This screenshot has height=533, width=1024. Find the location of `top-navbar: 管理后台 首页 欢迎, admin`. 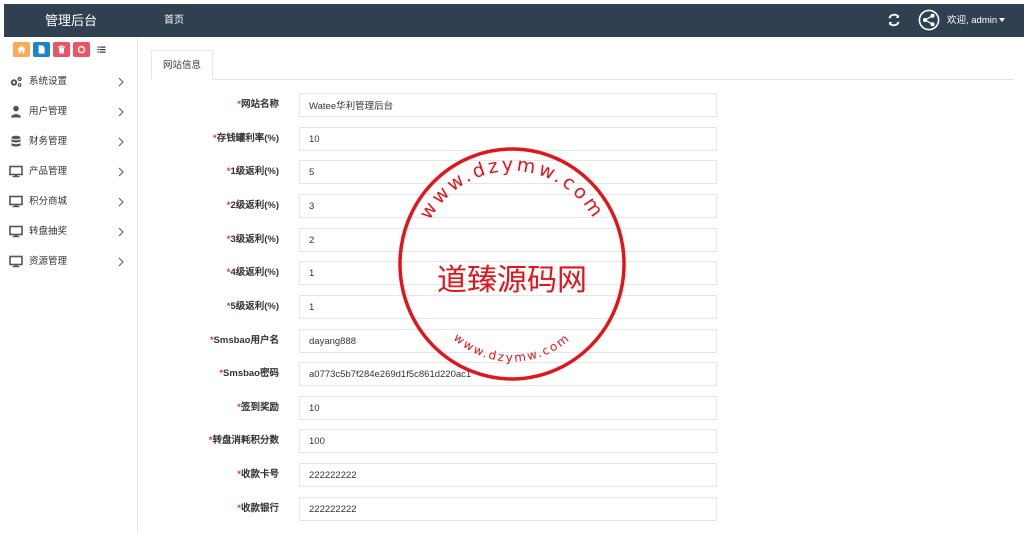

top-navbar: 管理后台 首页 欢迎, admin is located at coordinates (514, 20).